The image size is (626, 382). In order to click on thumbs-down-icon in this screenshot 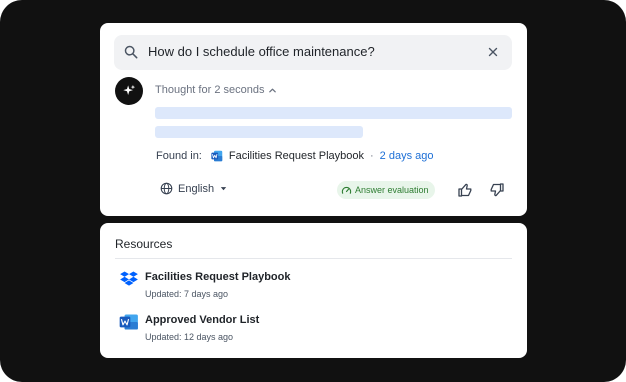, I will do `click(497, 190)`.